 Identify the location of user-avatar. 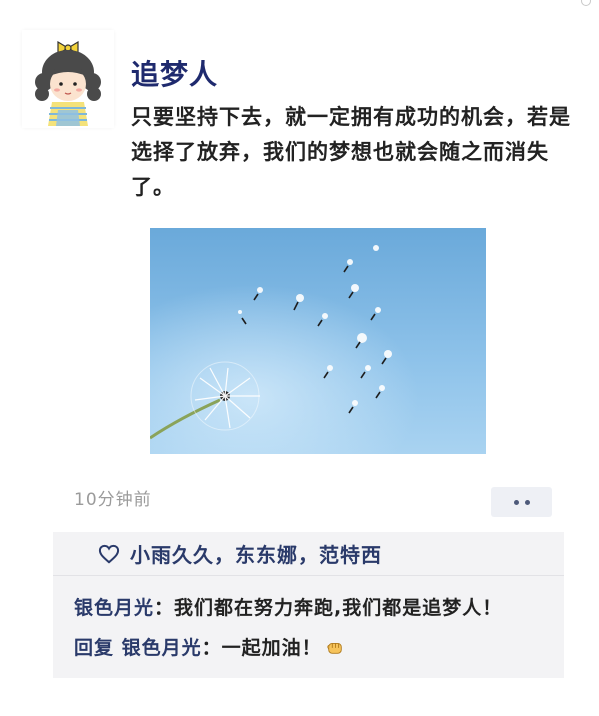
(68, 79).